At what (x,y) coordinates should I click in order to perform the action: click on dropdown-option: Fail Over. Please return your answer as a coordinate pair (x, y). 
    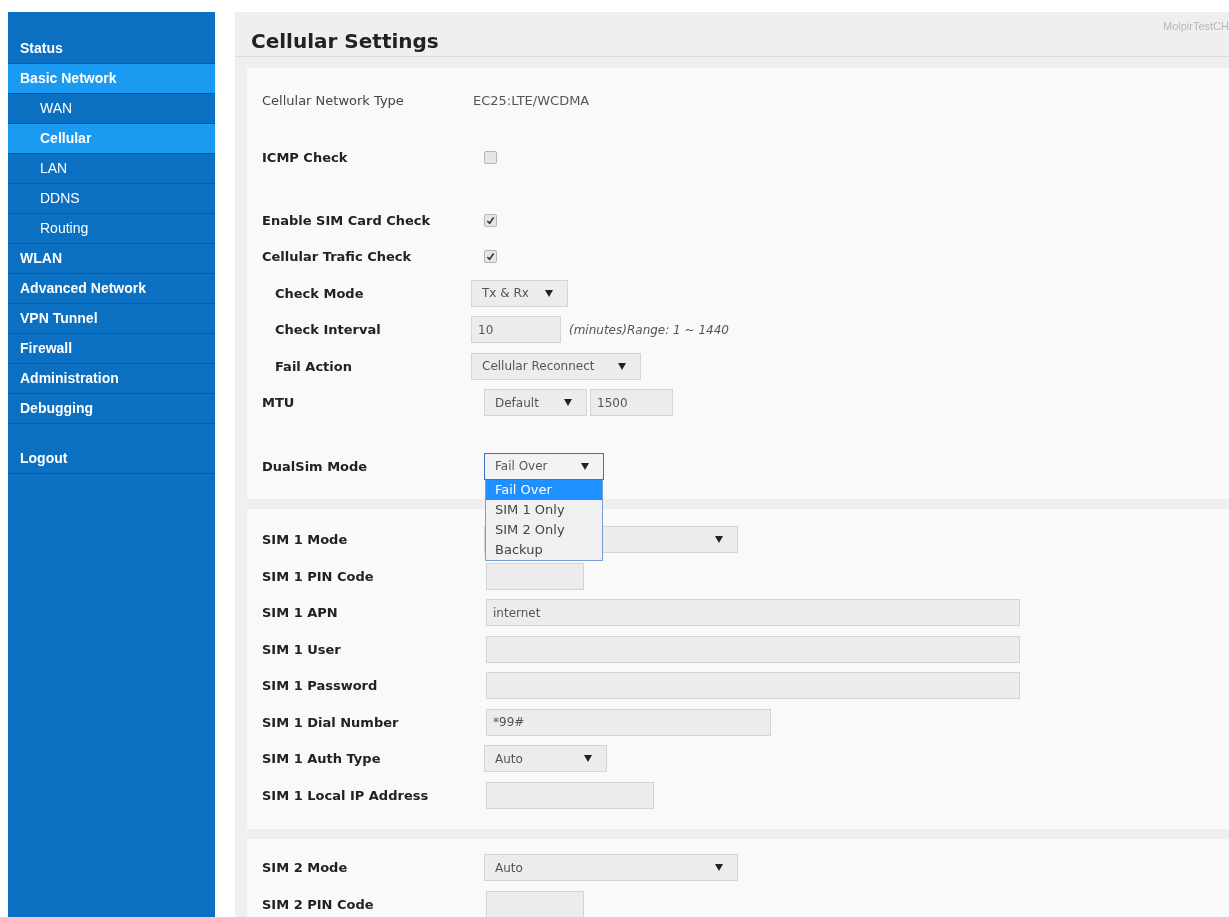
    Looking at the image, I should click on (544, 489).